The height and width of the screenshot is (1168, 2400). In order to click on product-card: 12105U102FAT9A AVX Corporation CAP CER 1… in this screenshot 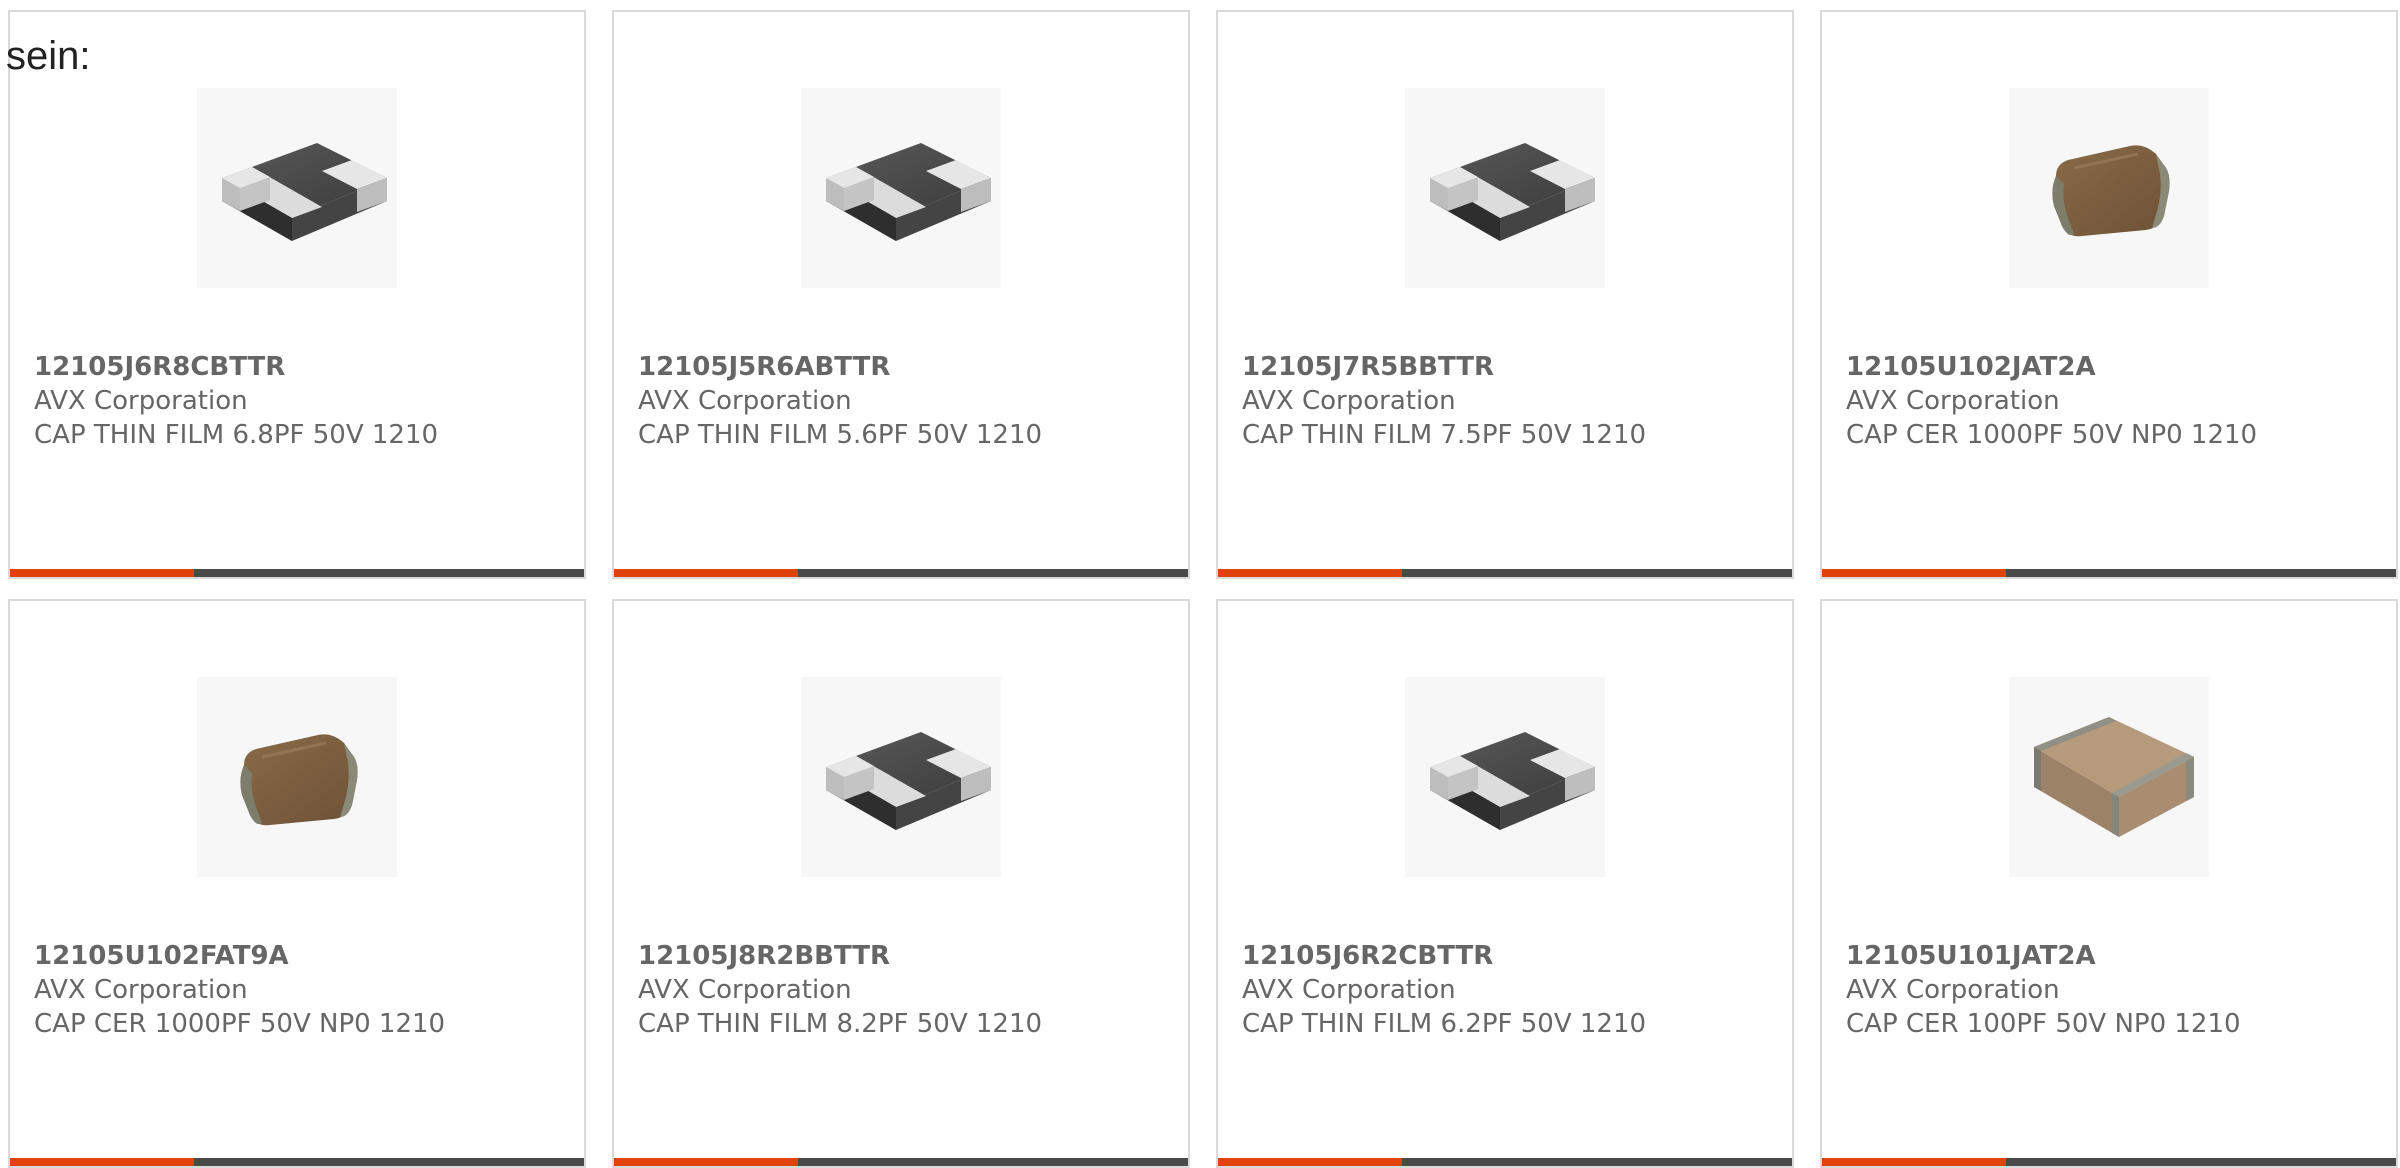, I will do `click(297, 883)`.